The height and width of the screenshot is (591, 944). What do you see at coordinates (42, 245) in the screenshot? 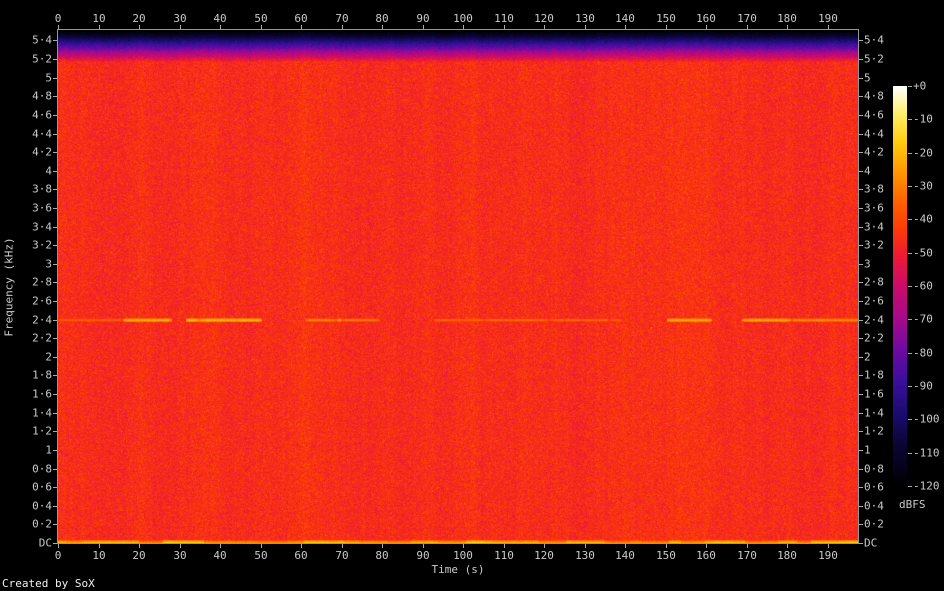
I see `y-tick-label-left: 3·2` at bounding box center [42, 245].